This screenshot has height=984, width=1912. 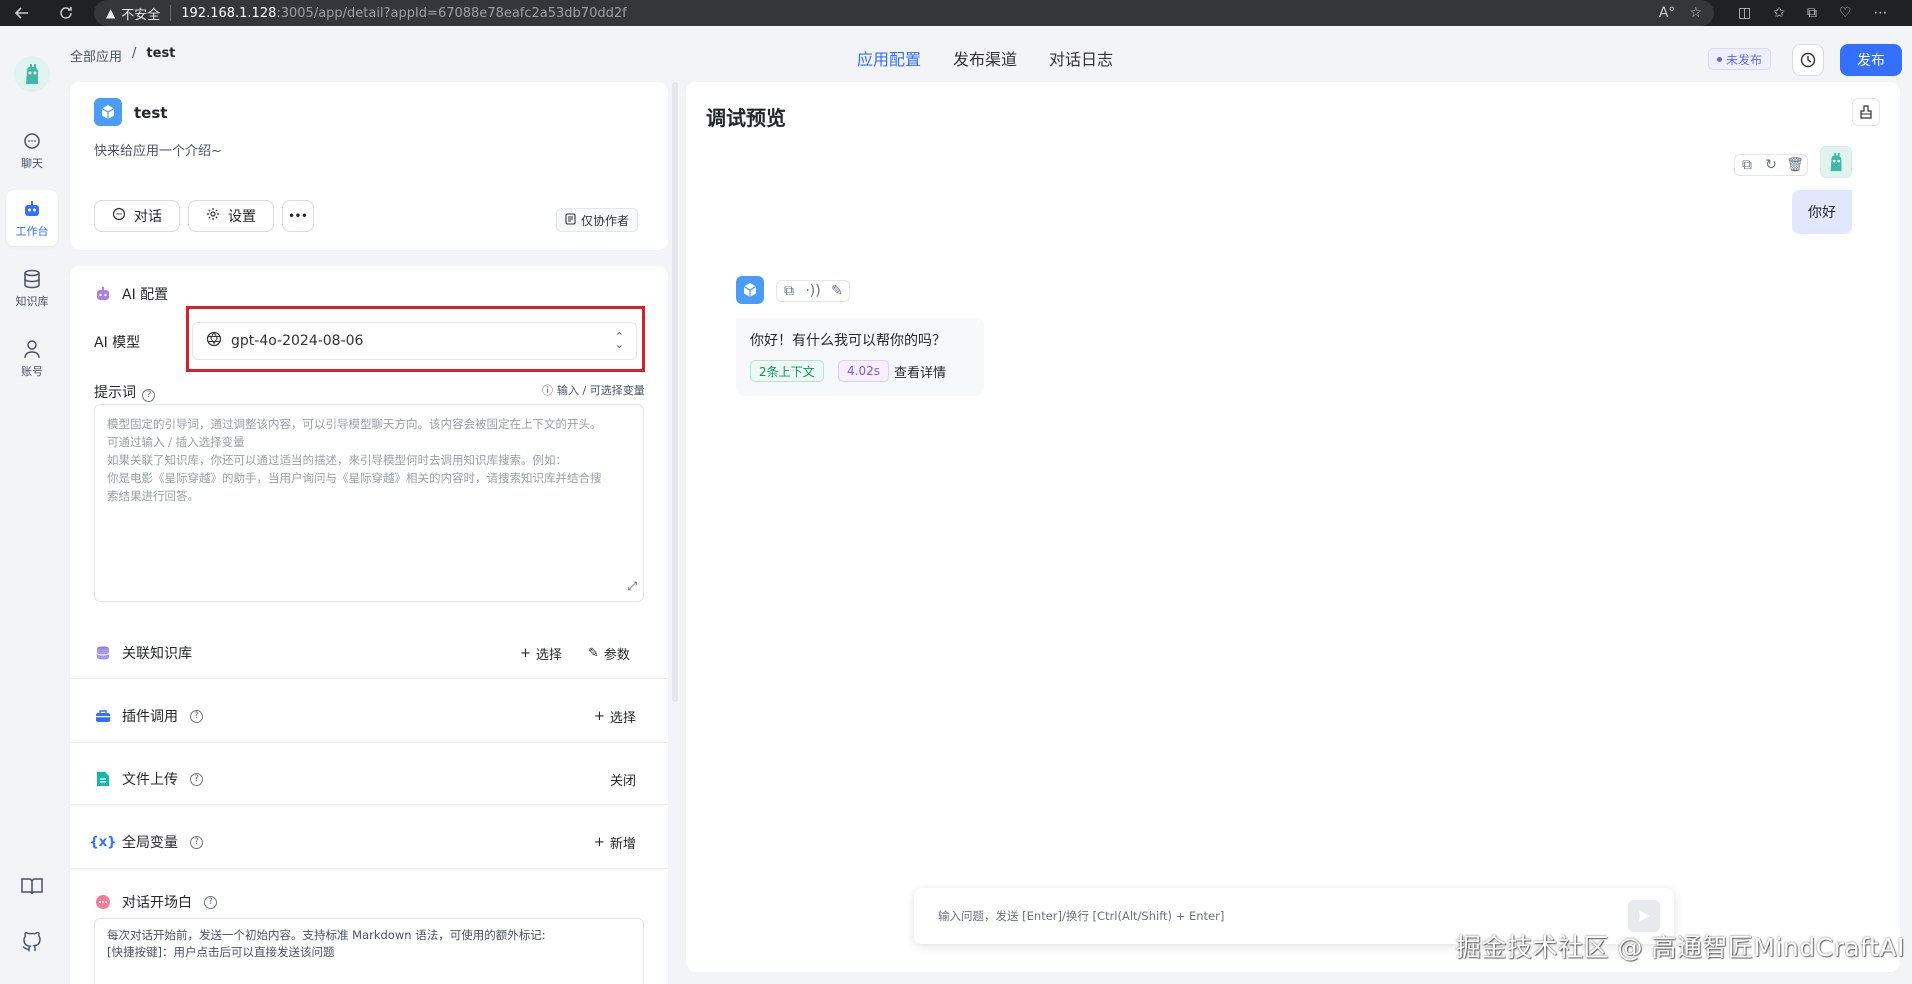 I want to click on prompt-label: 提示词 ?, so click(x=125, y=392).